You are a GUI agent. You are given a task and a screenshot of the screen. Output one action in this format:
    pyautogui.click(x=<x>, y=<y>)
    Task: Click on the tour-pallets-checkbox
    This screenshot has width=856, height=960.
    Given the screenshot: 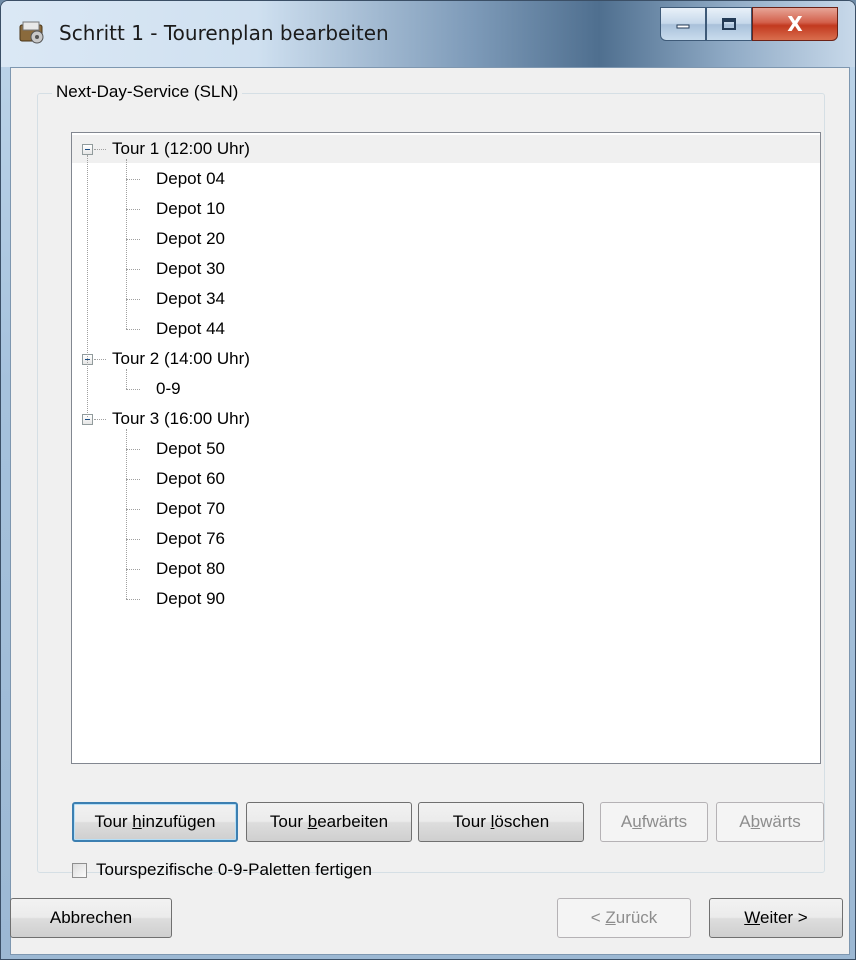 What is the action you would take?
    pyautogui.click(x=79, y=870)
    